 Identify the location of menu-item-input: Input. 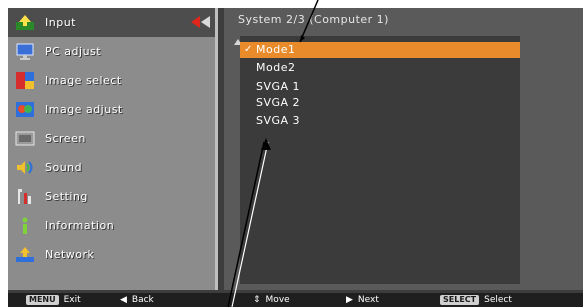
(111, 22).